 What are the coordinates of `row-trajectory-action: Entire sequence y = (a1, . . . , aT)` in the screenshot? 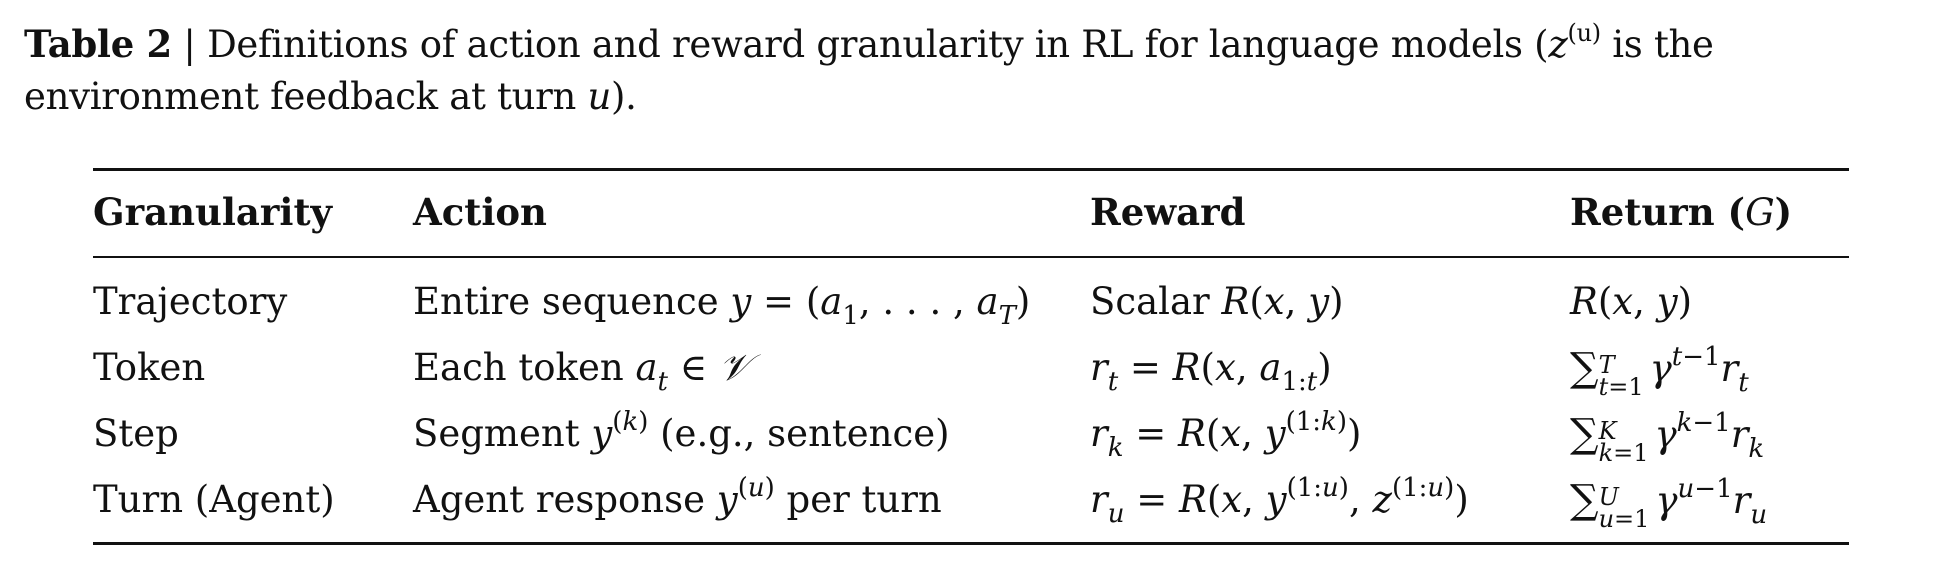 It's located at (722, 305).